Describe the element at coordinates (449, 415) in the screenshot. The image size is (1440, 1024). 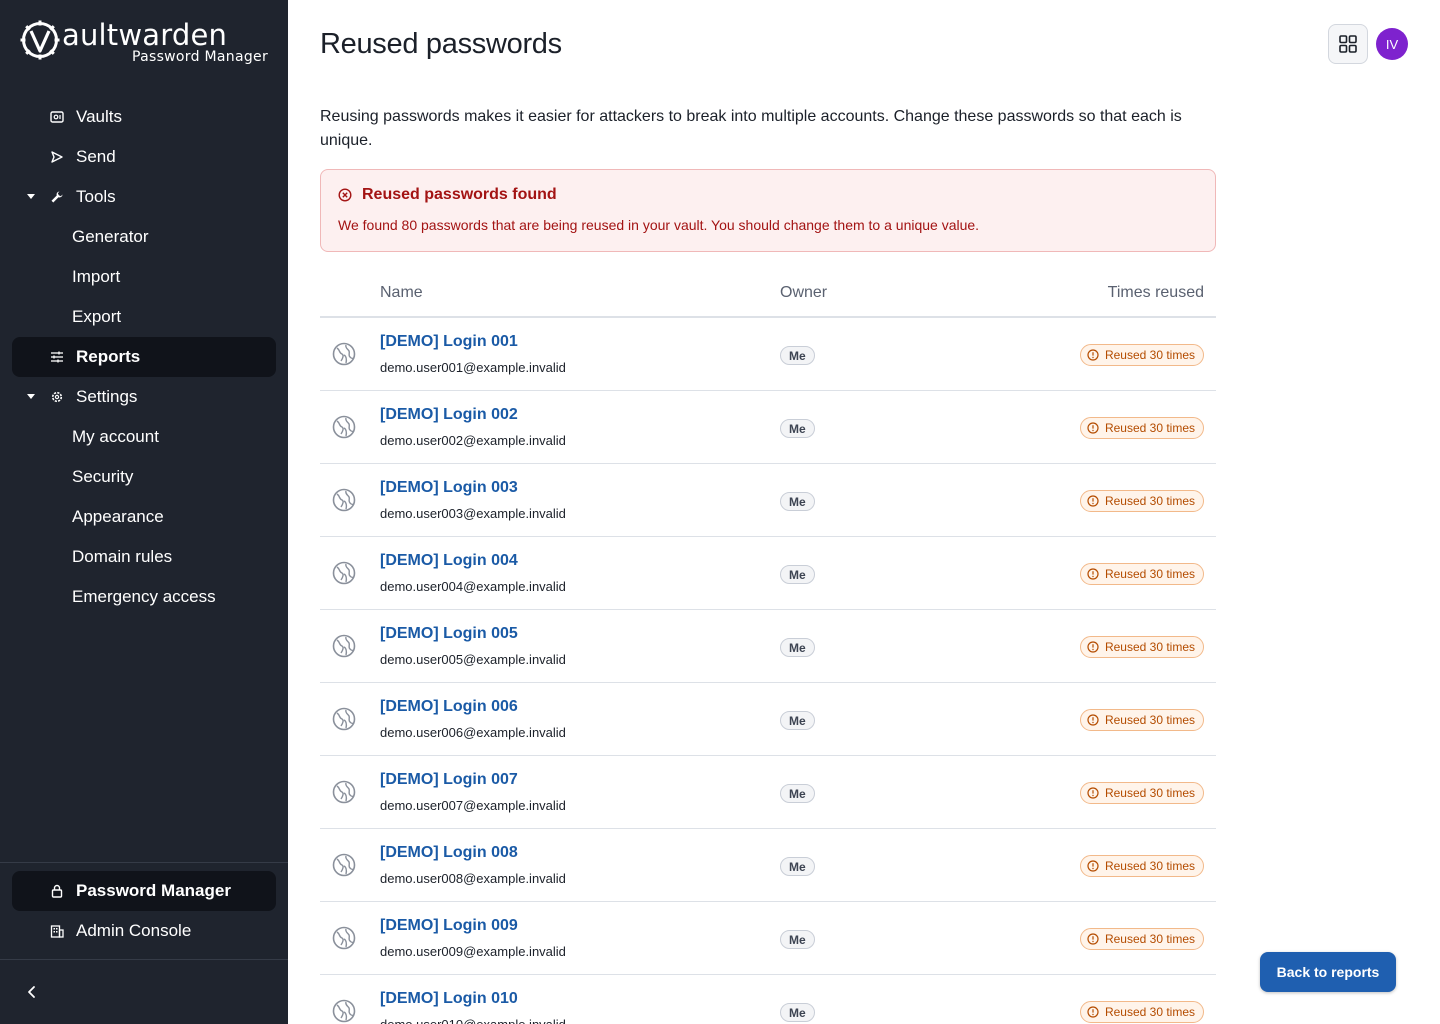
I see `item-name-link: [DEMO] Login 002` at that location.